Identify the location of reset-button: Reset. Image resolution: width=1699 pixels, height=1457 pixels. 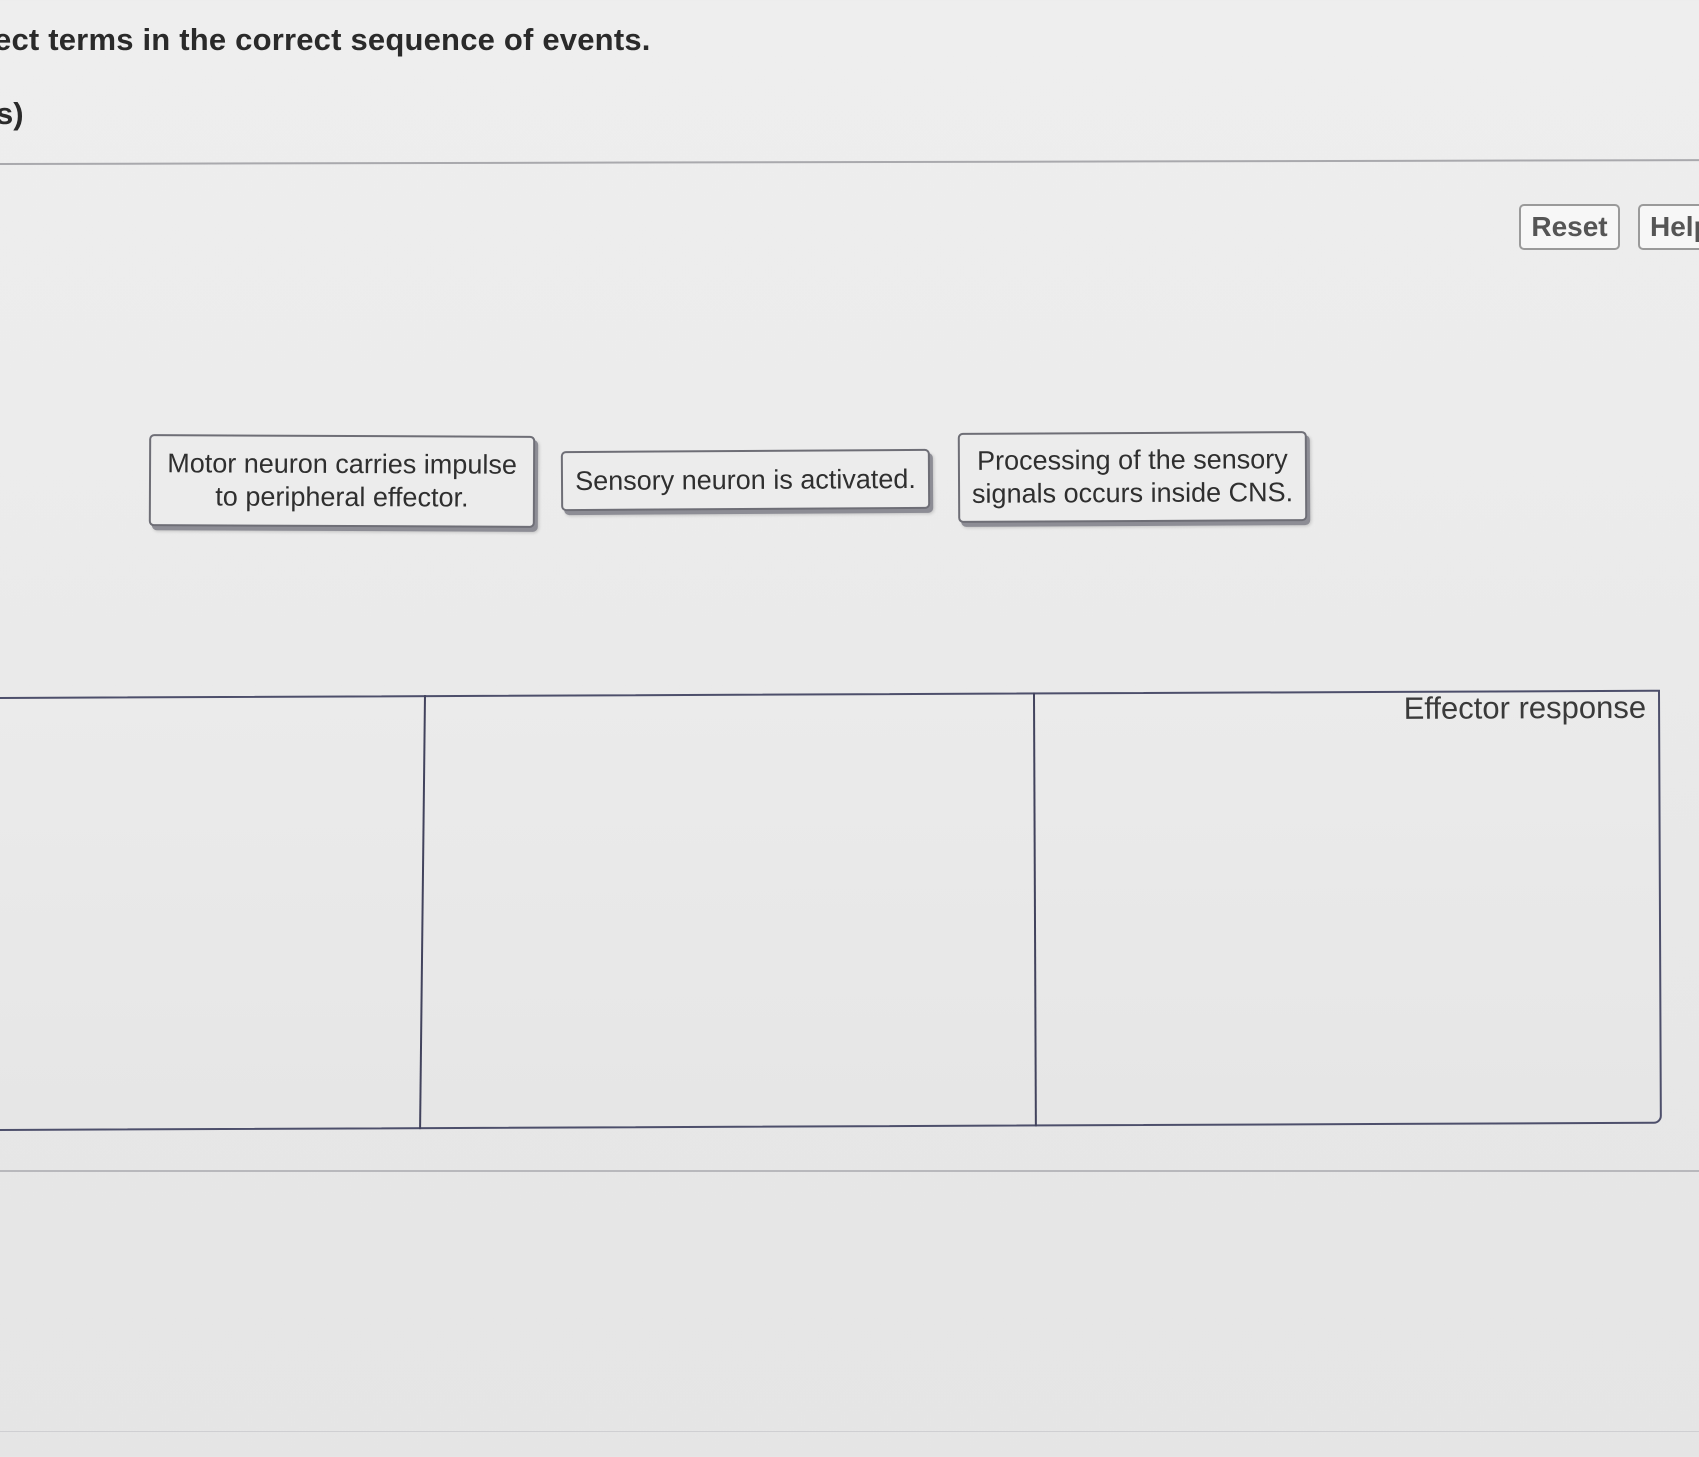
(1569, 227).